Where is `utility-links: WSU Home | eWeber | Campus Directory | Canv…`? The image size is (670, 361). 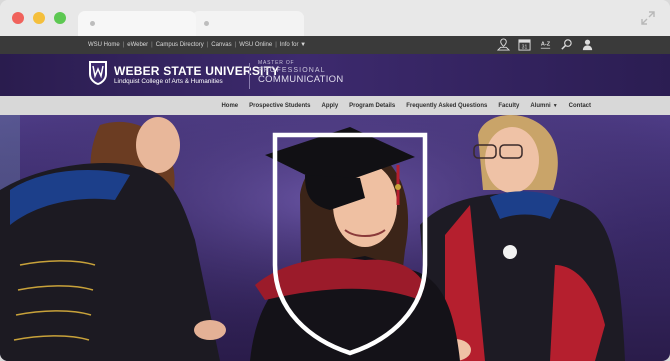
utility-links: WSU Home | eWeber | Campus Directory | Canv… is located at coordinates (197, 45).